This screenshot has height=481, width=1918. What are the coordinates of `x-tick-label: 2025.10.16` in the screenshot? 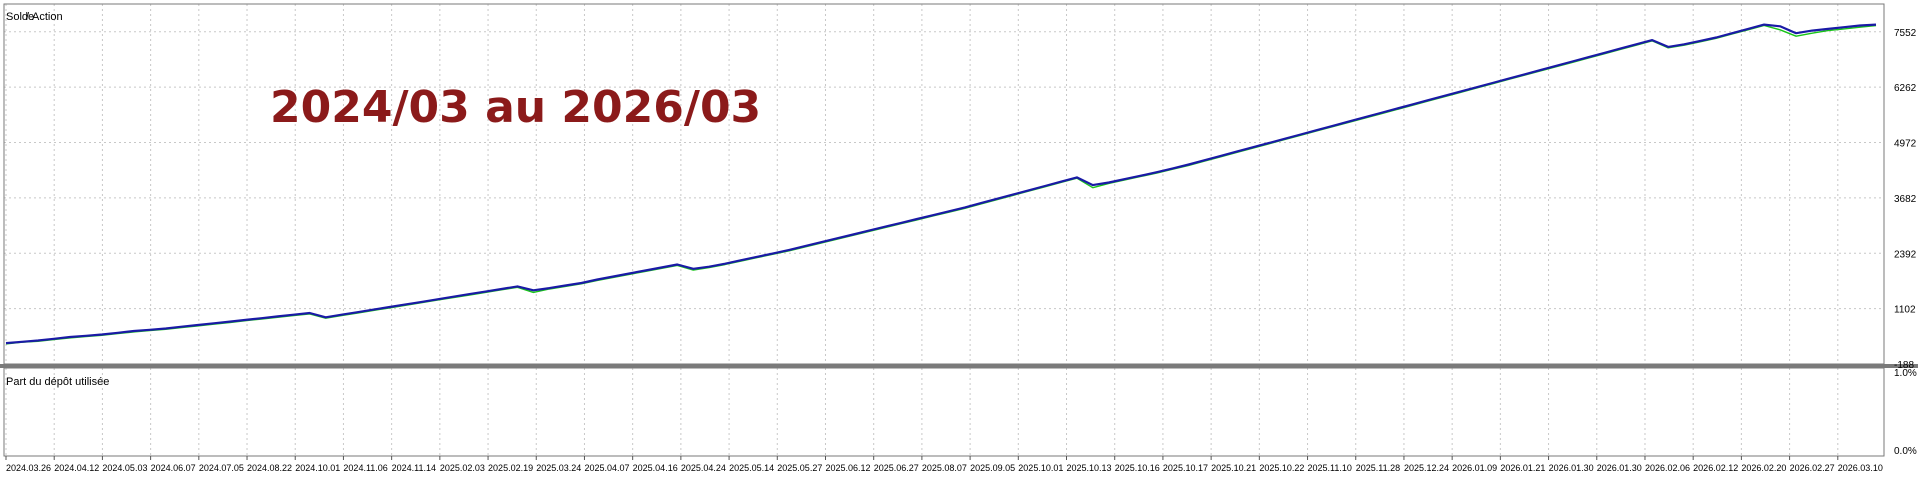 It's located at (1137, 468).